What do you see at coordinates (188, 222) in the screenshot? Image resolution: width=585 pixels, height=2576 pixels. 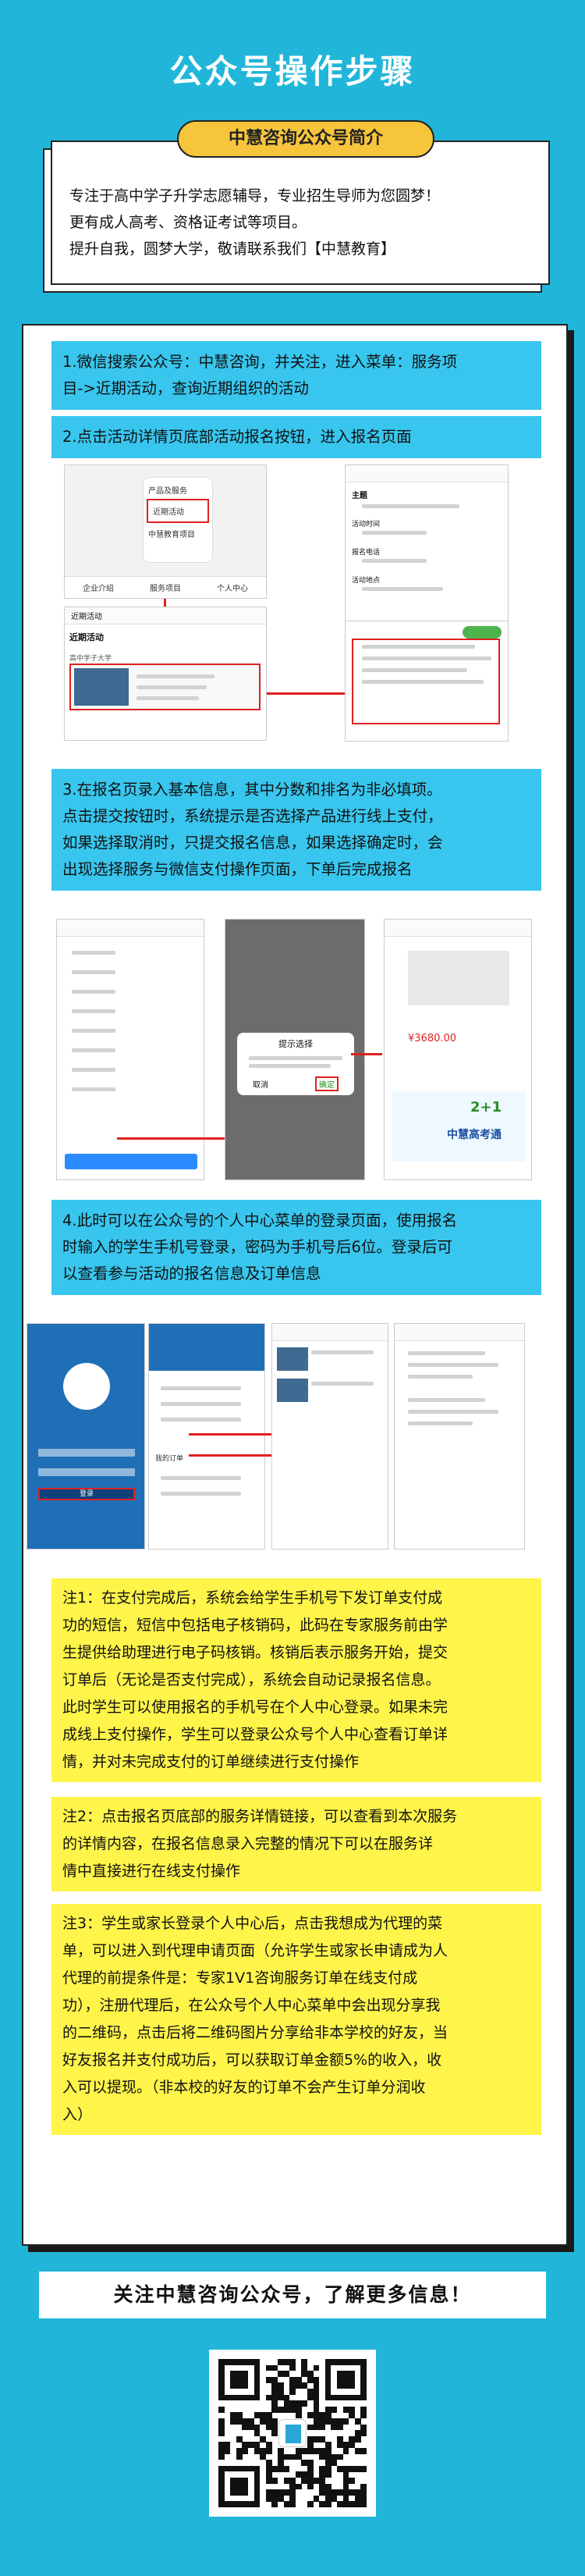 I see `intro-line: 更有成人高考、资格证考试等项目。` at bounding box center [188, 222].